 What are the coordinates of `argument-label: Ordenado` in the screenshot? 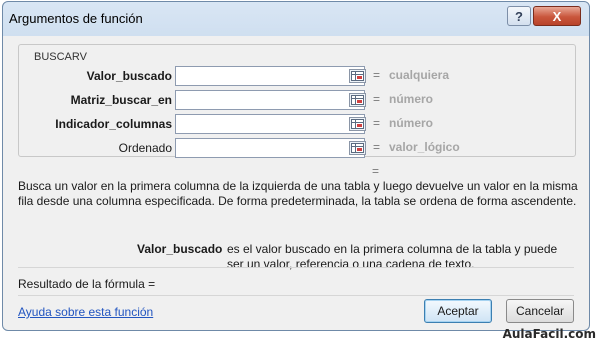 It's located at (145, 148).